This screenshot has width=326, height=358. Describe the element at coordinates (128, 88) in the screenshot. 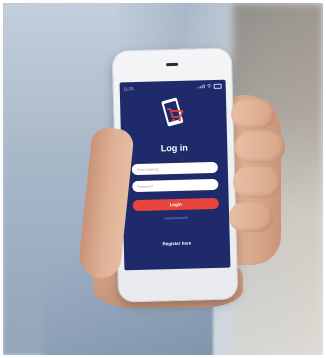

I see `status-time: 11:23` at that location.